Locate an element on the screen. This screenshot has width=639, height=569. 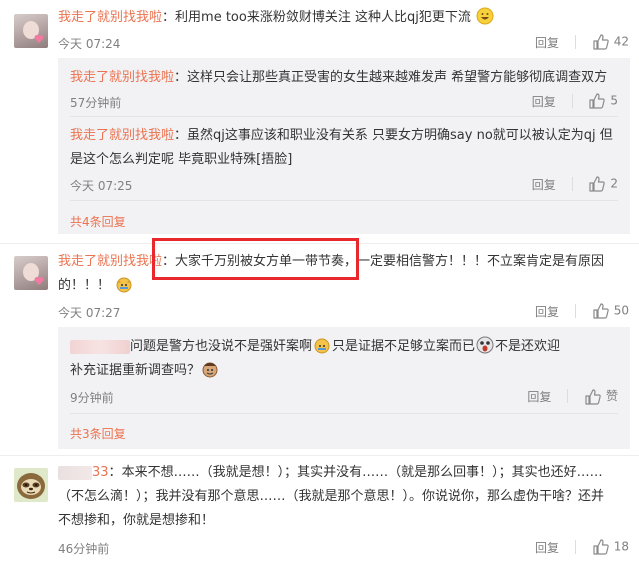
comment-actions: 回复 18 is located at coordinates (582, 547).